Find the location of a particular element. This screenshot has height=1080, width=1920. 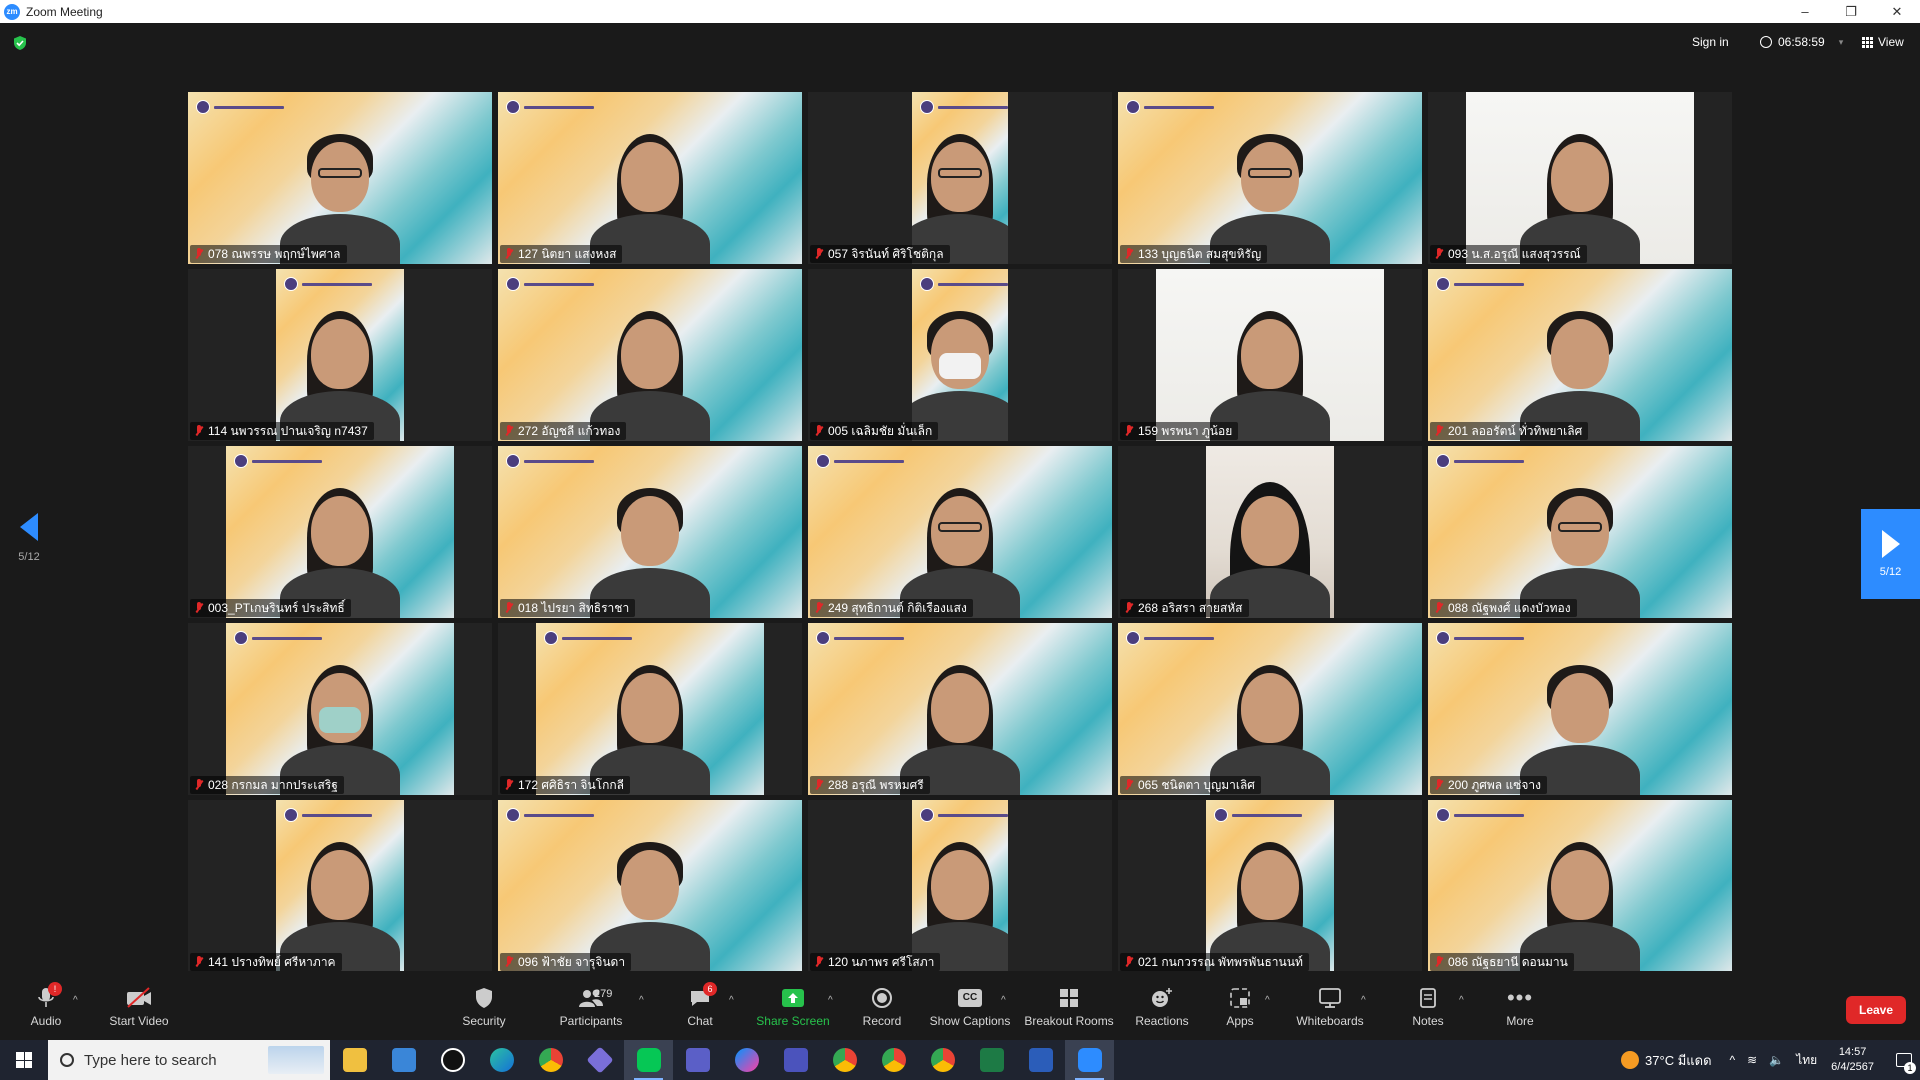

participant-tile: 201 ลออรัตน์ ทั่วทิพยาเลิศ is located at coordinates (1580, 355).